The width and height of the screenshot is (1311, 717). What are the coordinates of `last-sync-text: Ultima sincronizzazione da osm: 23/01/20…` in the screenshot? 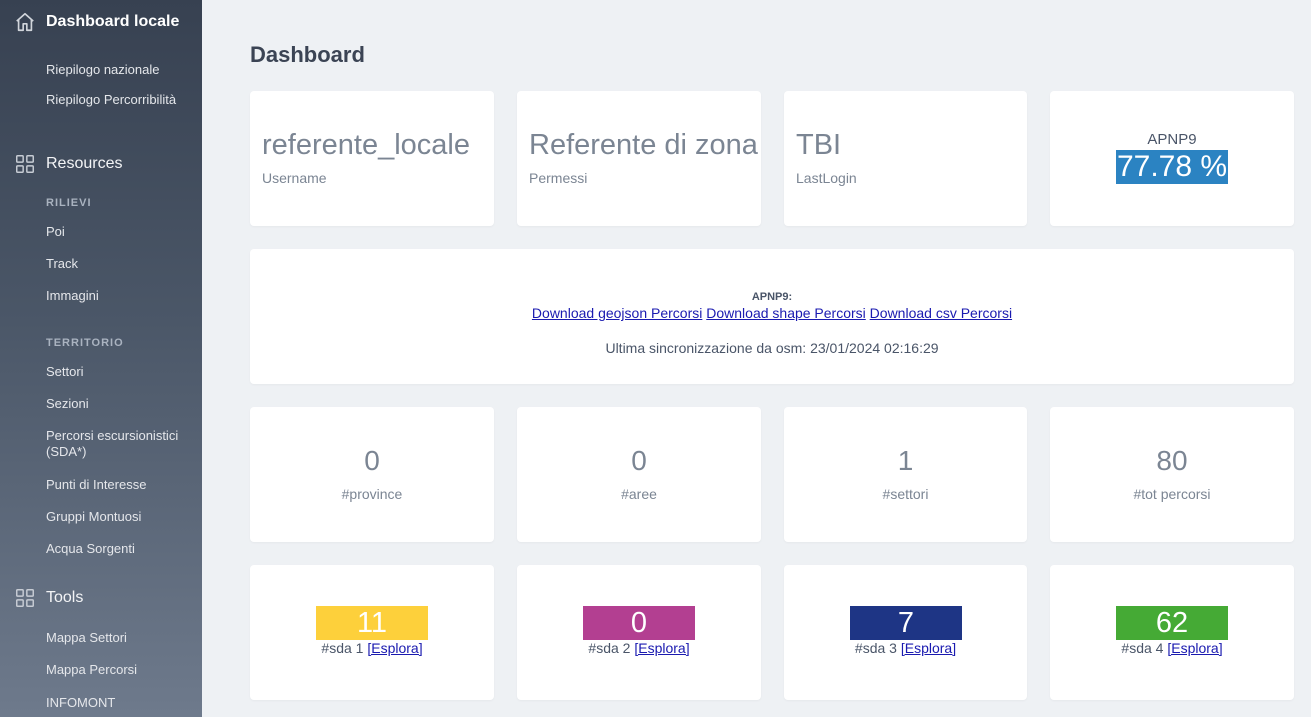 It's located at (772, 348).